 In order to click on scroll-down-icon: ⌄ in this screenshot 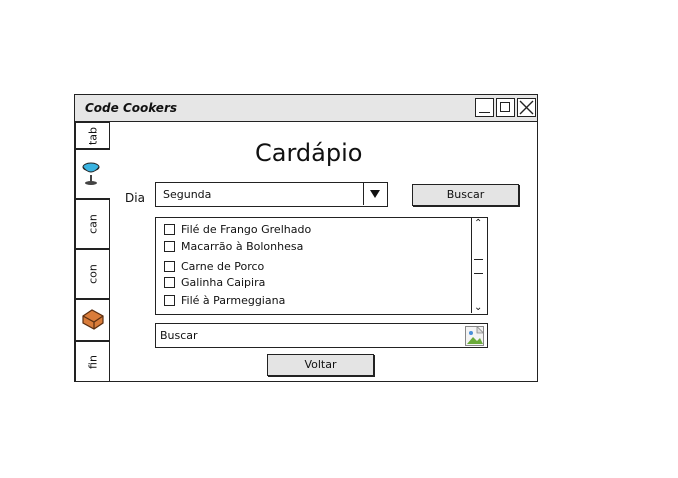, I will do `click(478, 307)`.